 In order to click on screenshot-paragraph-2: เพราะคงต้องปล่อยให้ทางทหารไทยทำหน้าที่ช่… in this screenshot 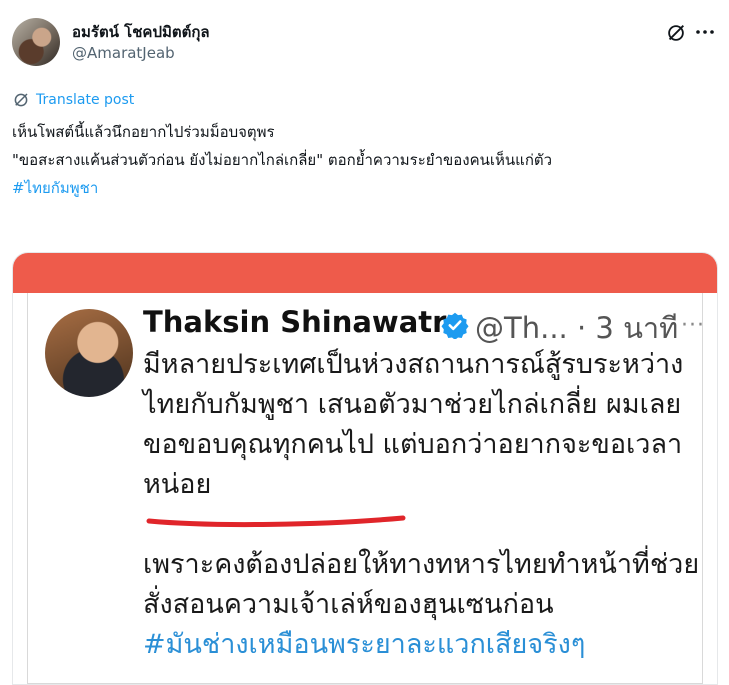, I will do `click(421, 584)`.